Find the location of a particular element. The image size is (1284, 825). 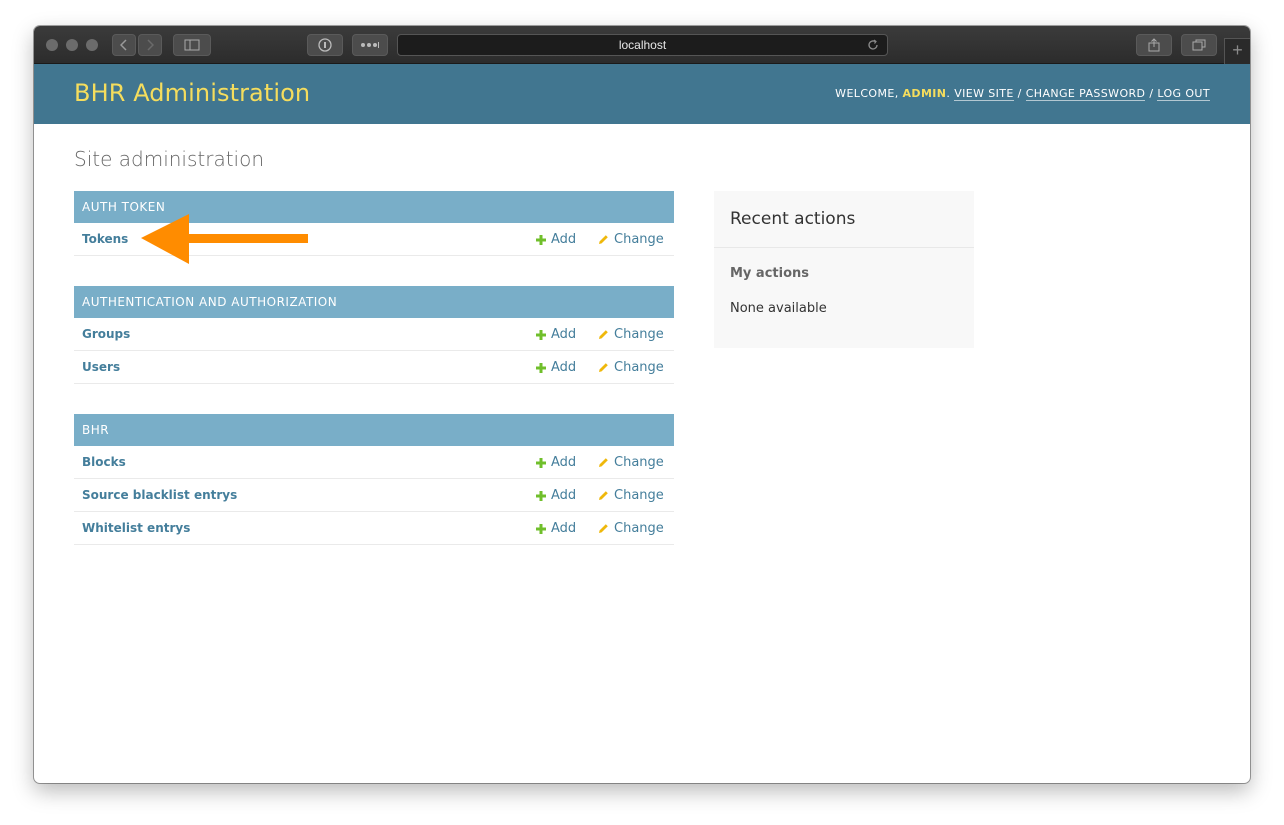

change-whitelist-entrys-link: Change is located at coordinates (631, 528).